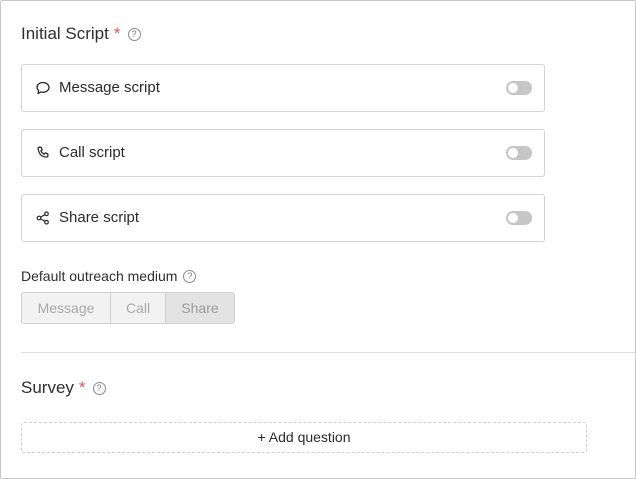 The width and height of the screenshot is (636, 479). What do you see at coordinates (519, 88) in the screenshot?
I see `message-script-toggle` at bounding box center [519, 88].